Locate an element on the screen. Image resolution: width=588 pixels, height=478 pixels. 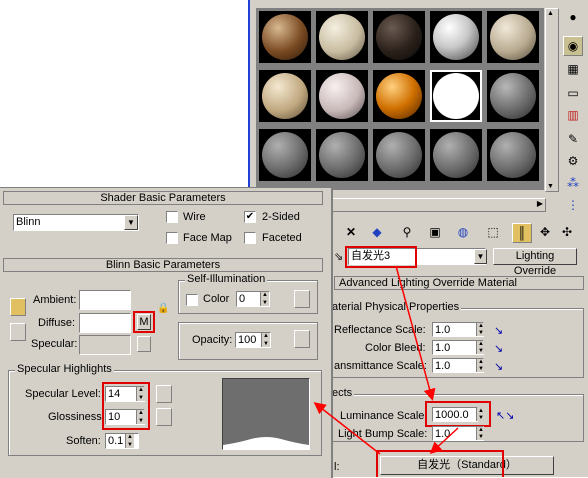
arrow-luminance-to-base is located at coordinates (444, 441).